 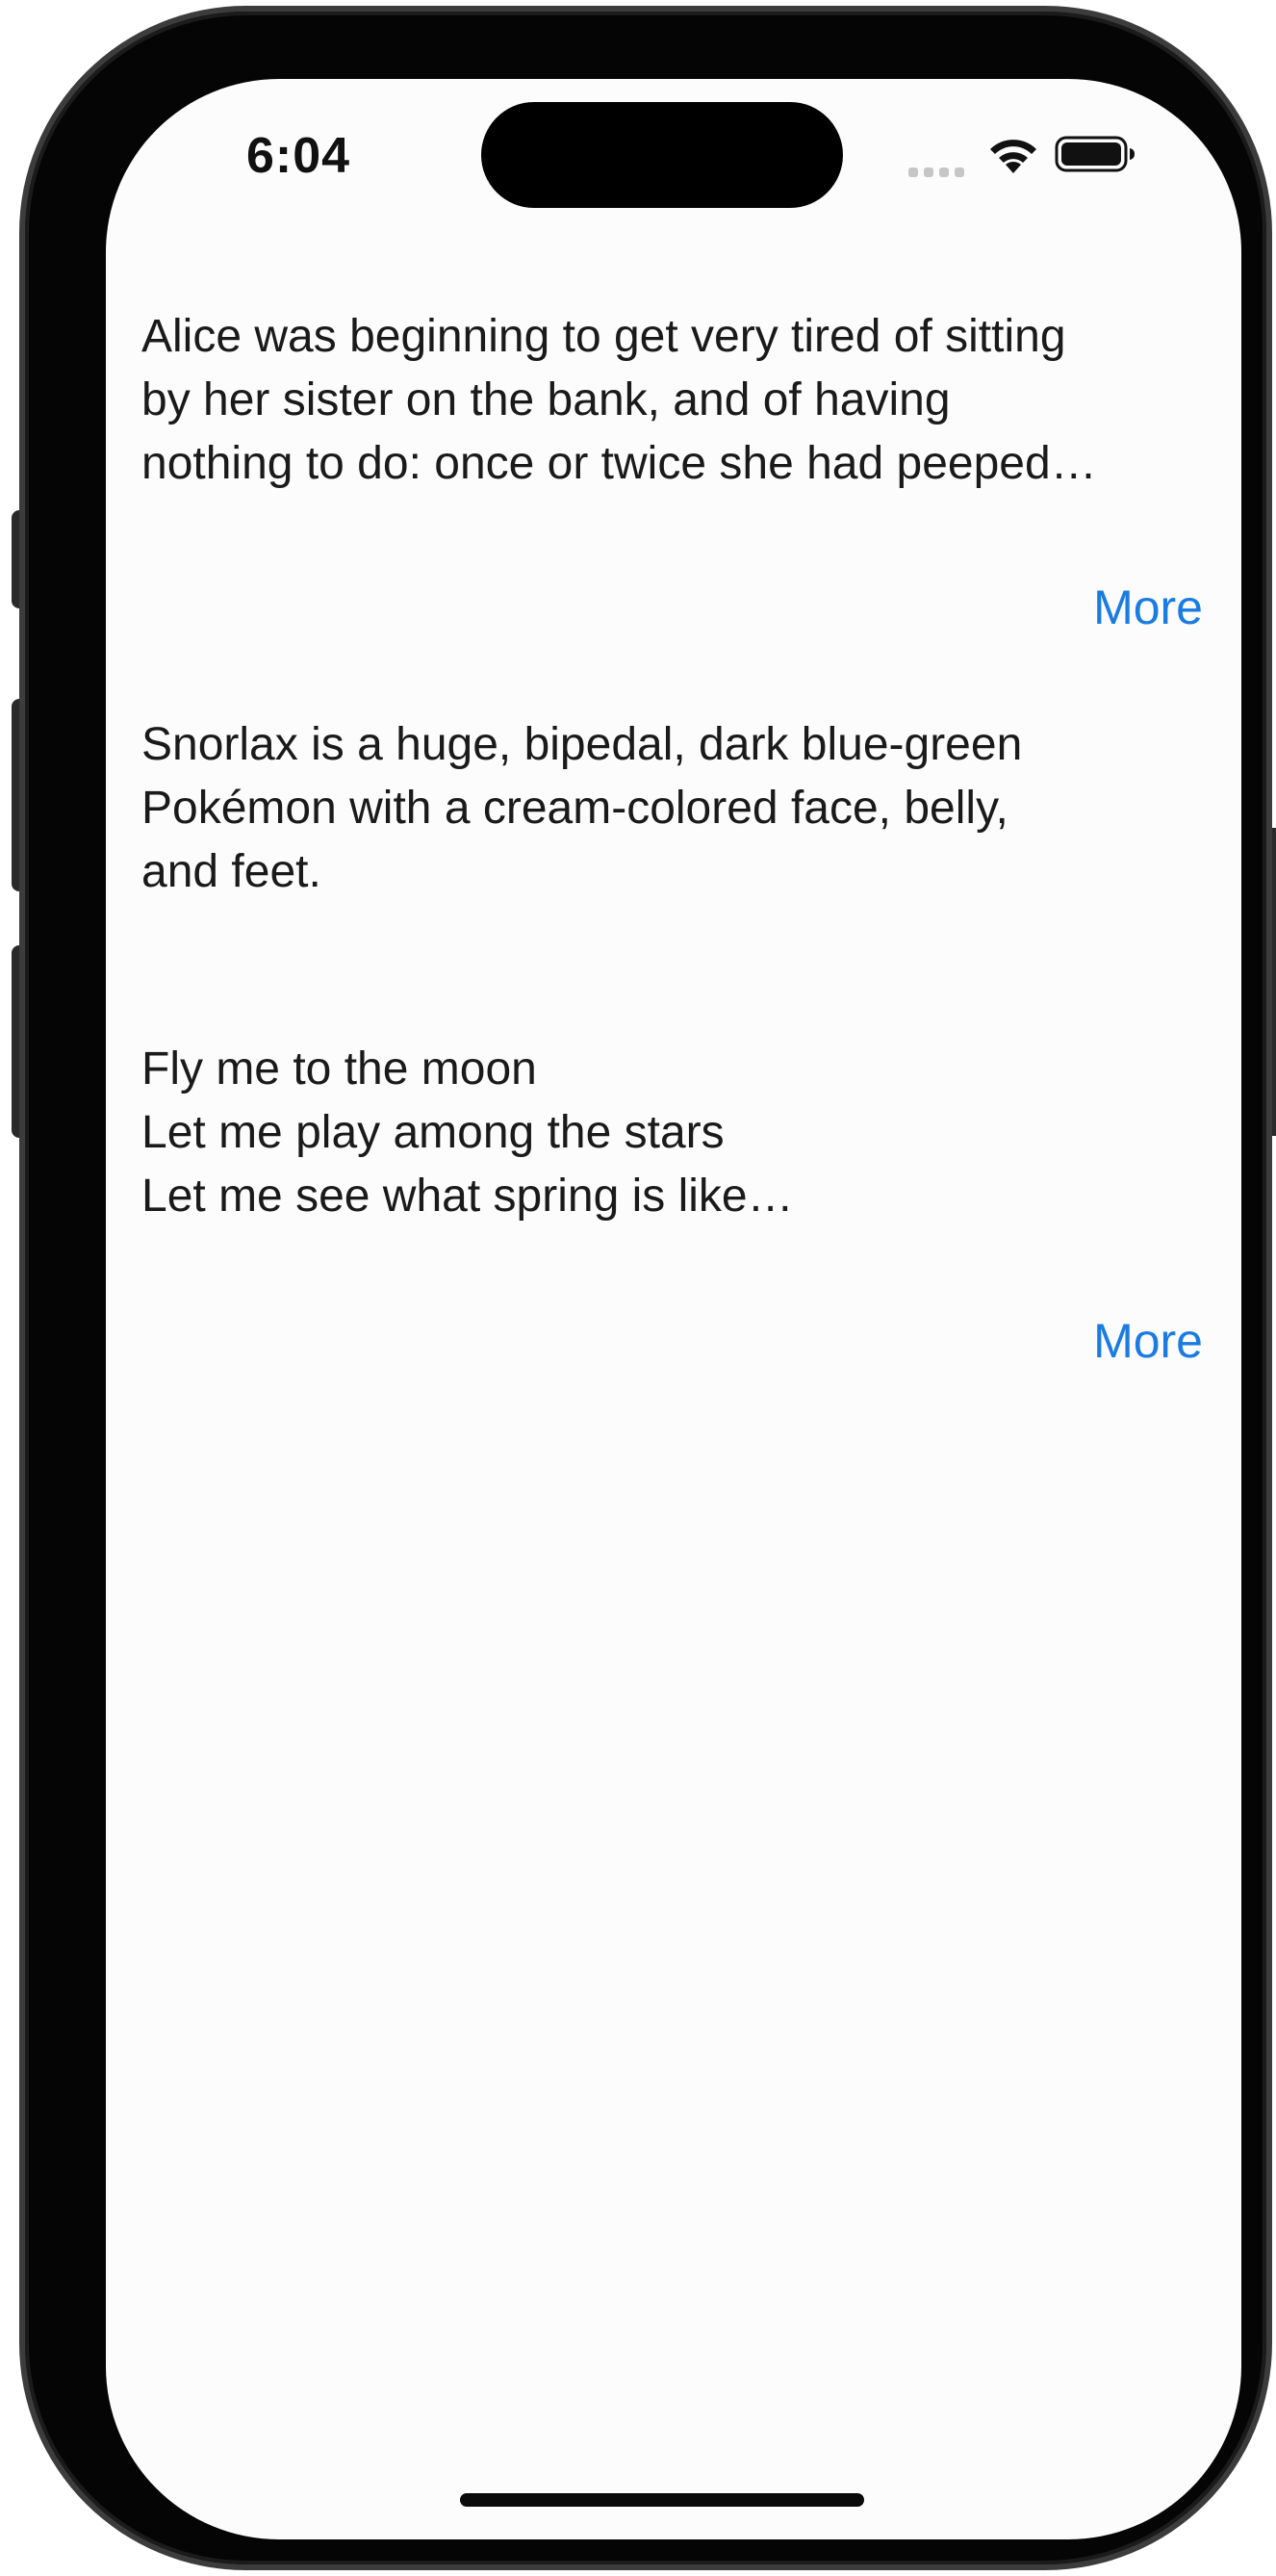 What do you see at coordinates (662, 2500) in the screenshot?
I see `home-indicator` at bounding box center [662, 2500].